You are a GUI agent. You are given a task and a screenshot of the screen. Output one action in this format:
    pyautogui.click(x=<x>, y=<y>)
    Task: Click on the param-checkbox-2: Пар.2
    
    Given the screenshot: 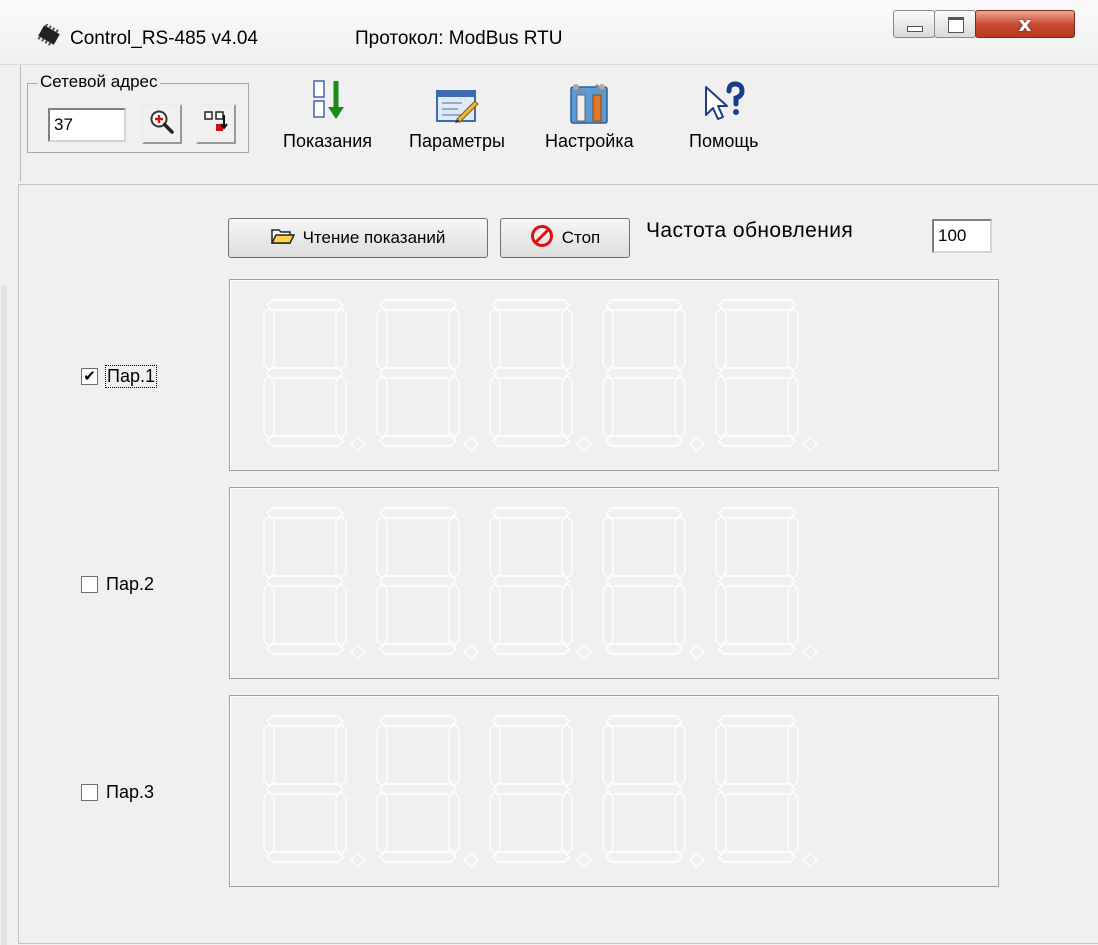 What is the action you would take?
    pyautogui.click(x=117, y=584)
    